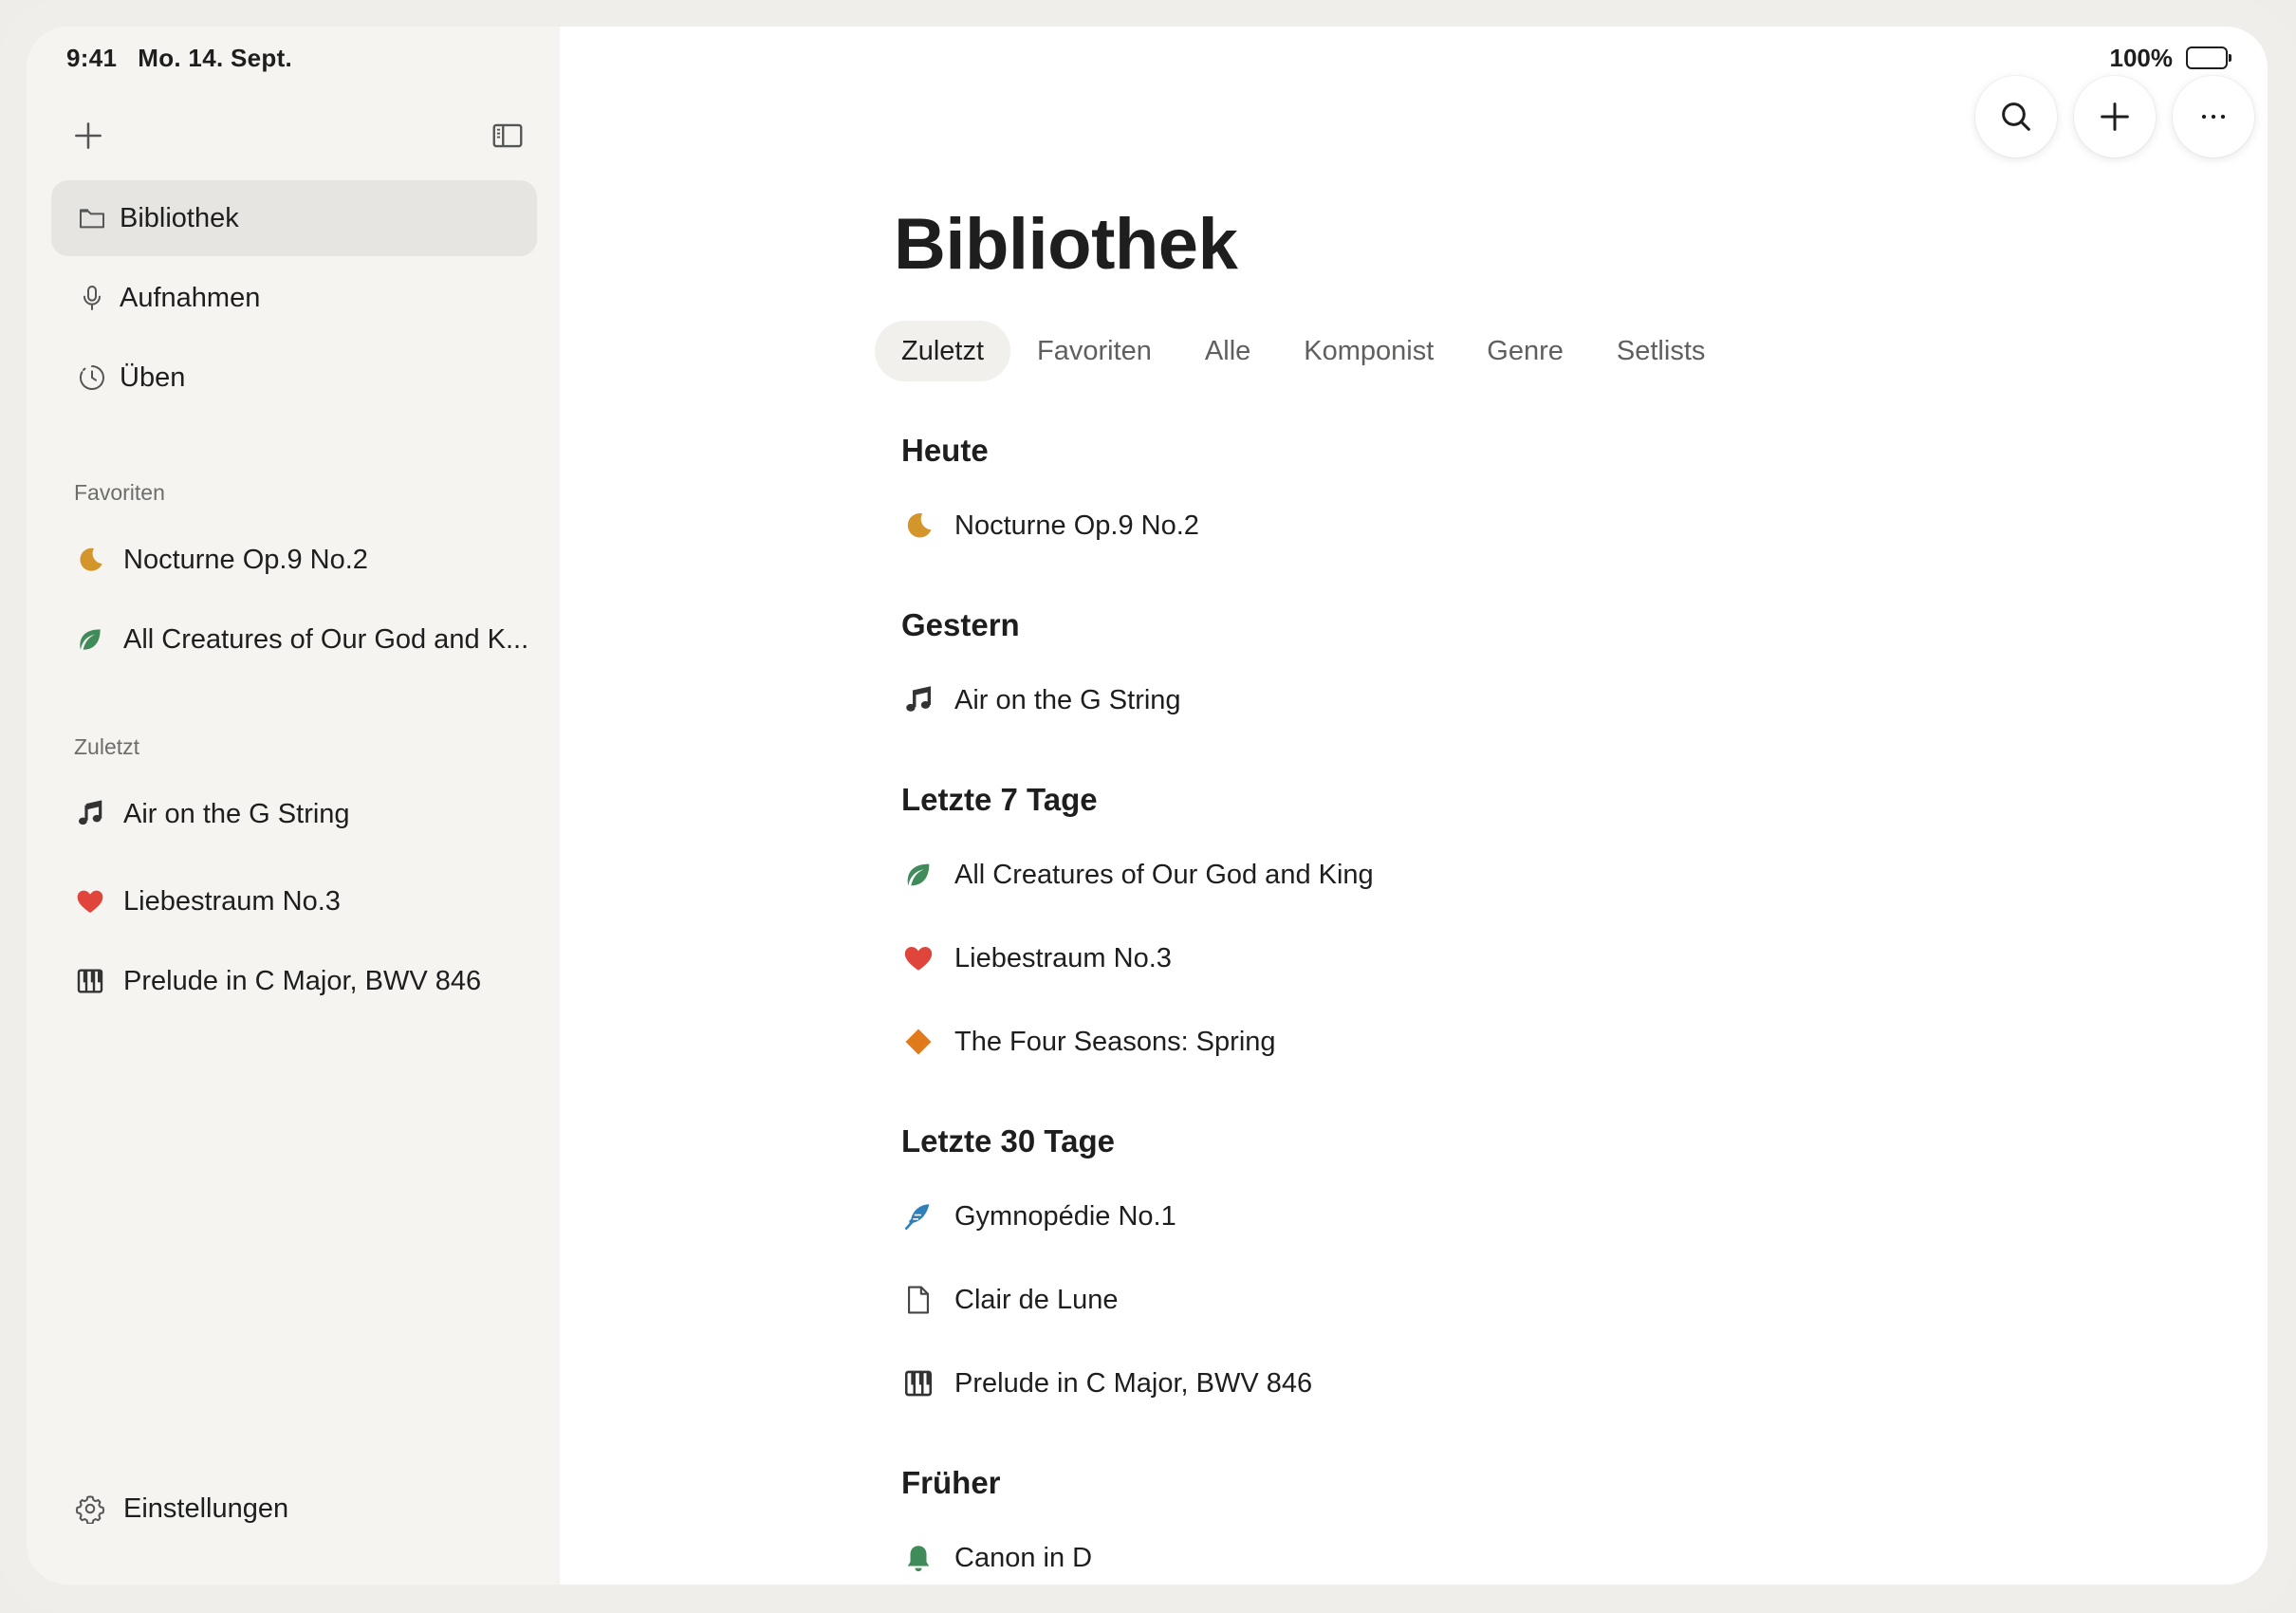 The image size is (2296, 1613). I want to click on add-button, so click(2115, 117).